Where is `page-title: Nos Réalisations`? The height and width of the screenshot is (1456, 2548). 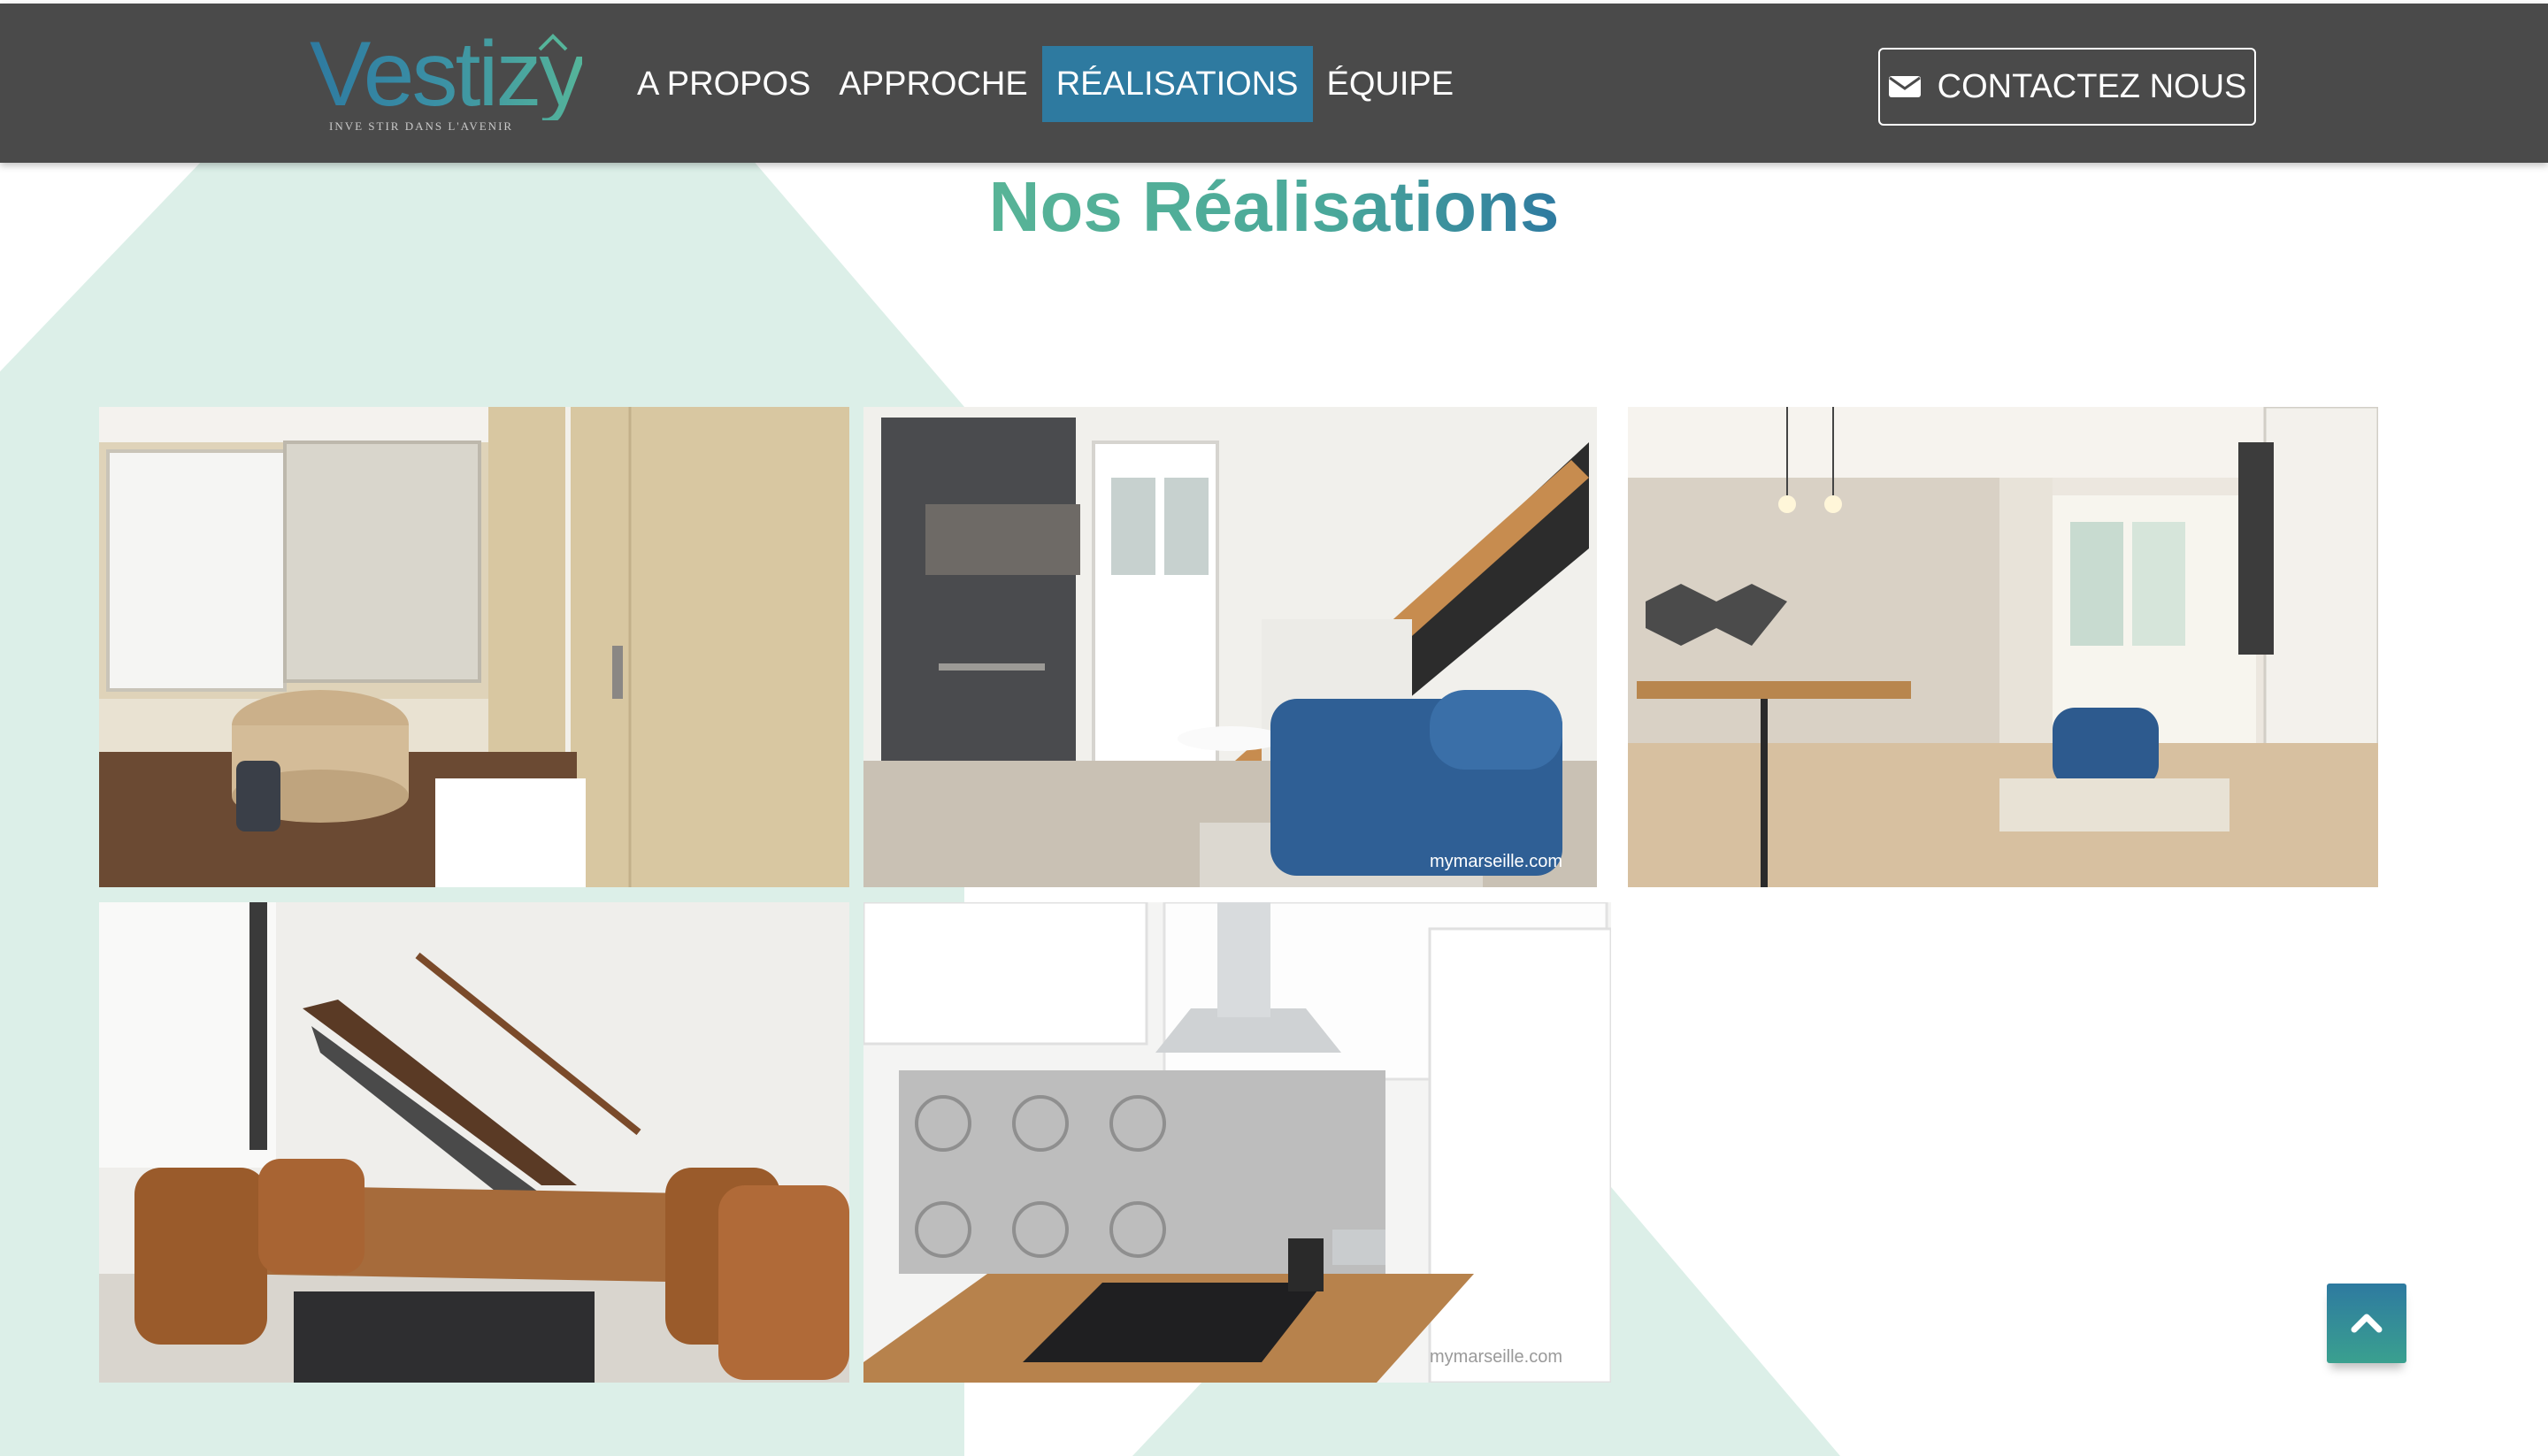 page-title: Nos Réalisations is located at coordinates (1274, 206).